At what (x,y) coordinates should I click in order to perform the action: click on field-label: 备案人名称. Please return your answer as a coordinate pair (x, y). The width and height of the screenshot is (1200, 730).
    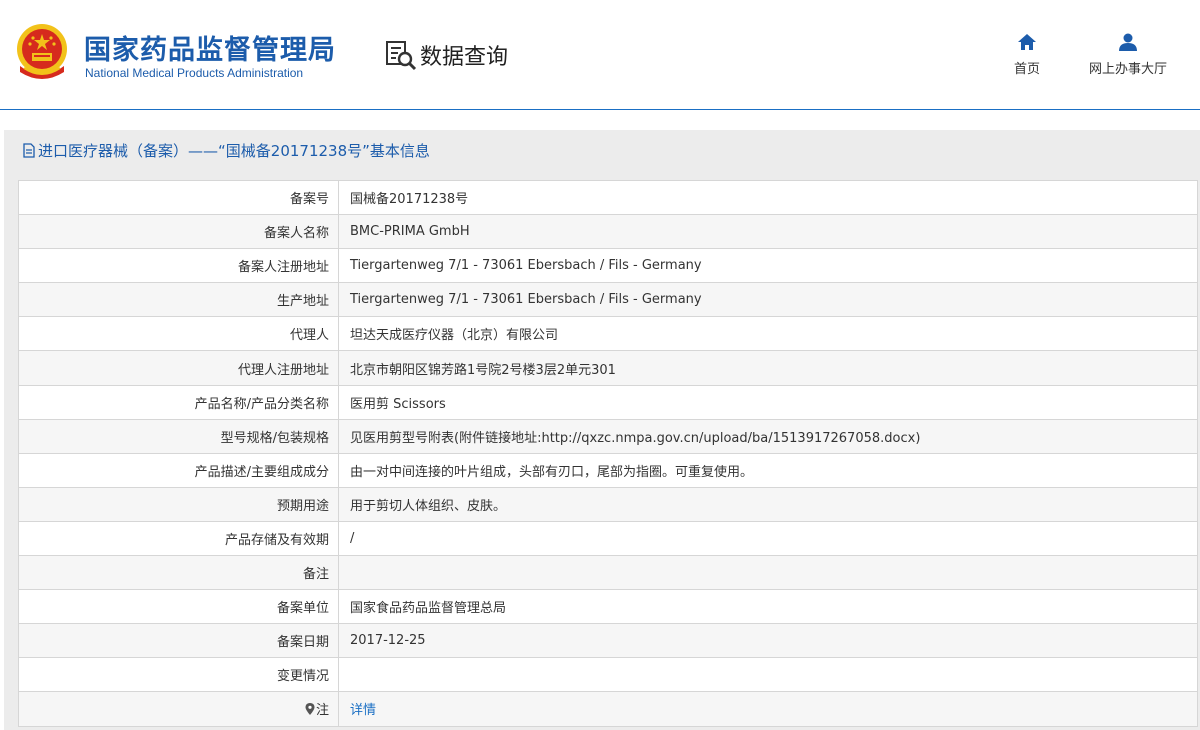
    Looking at the image, I should click on (178, 232).